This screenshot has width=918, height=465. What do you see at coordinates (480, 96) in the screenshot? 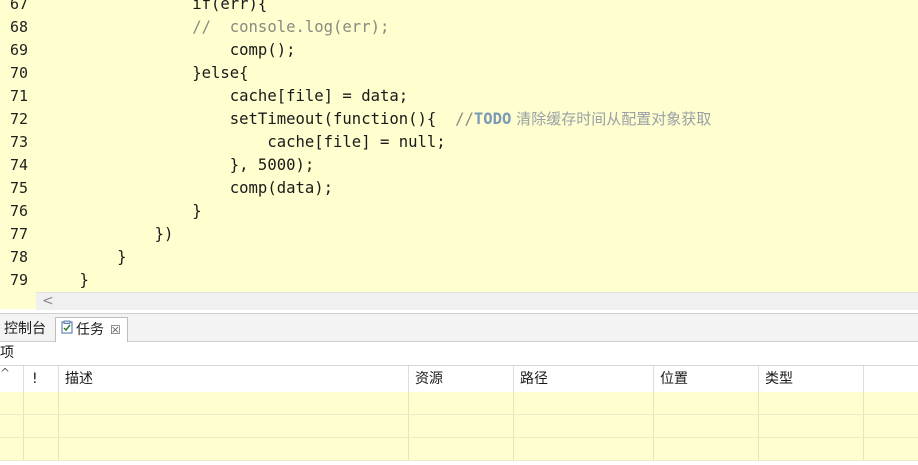
I see `code-line: cache[file] = data;` at bounding box center [480, 96].